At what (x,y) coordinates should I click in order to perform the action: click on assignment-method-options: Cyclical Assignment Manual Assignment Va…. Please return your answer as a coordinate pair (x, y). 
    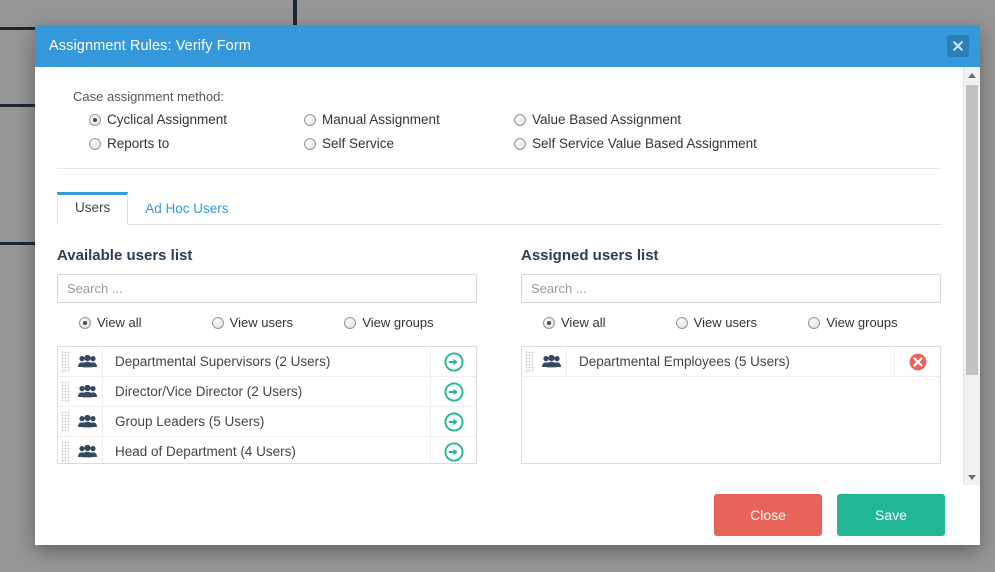
    Looking at the image, I should click on (515, 131).